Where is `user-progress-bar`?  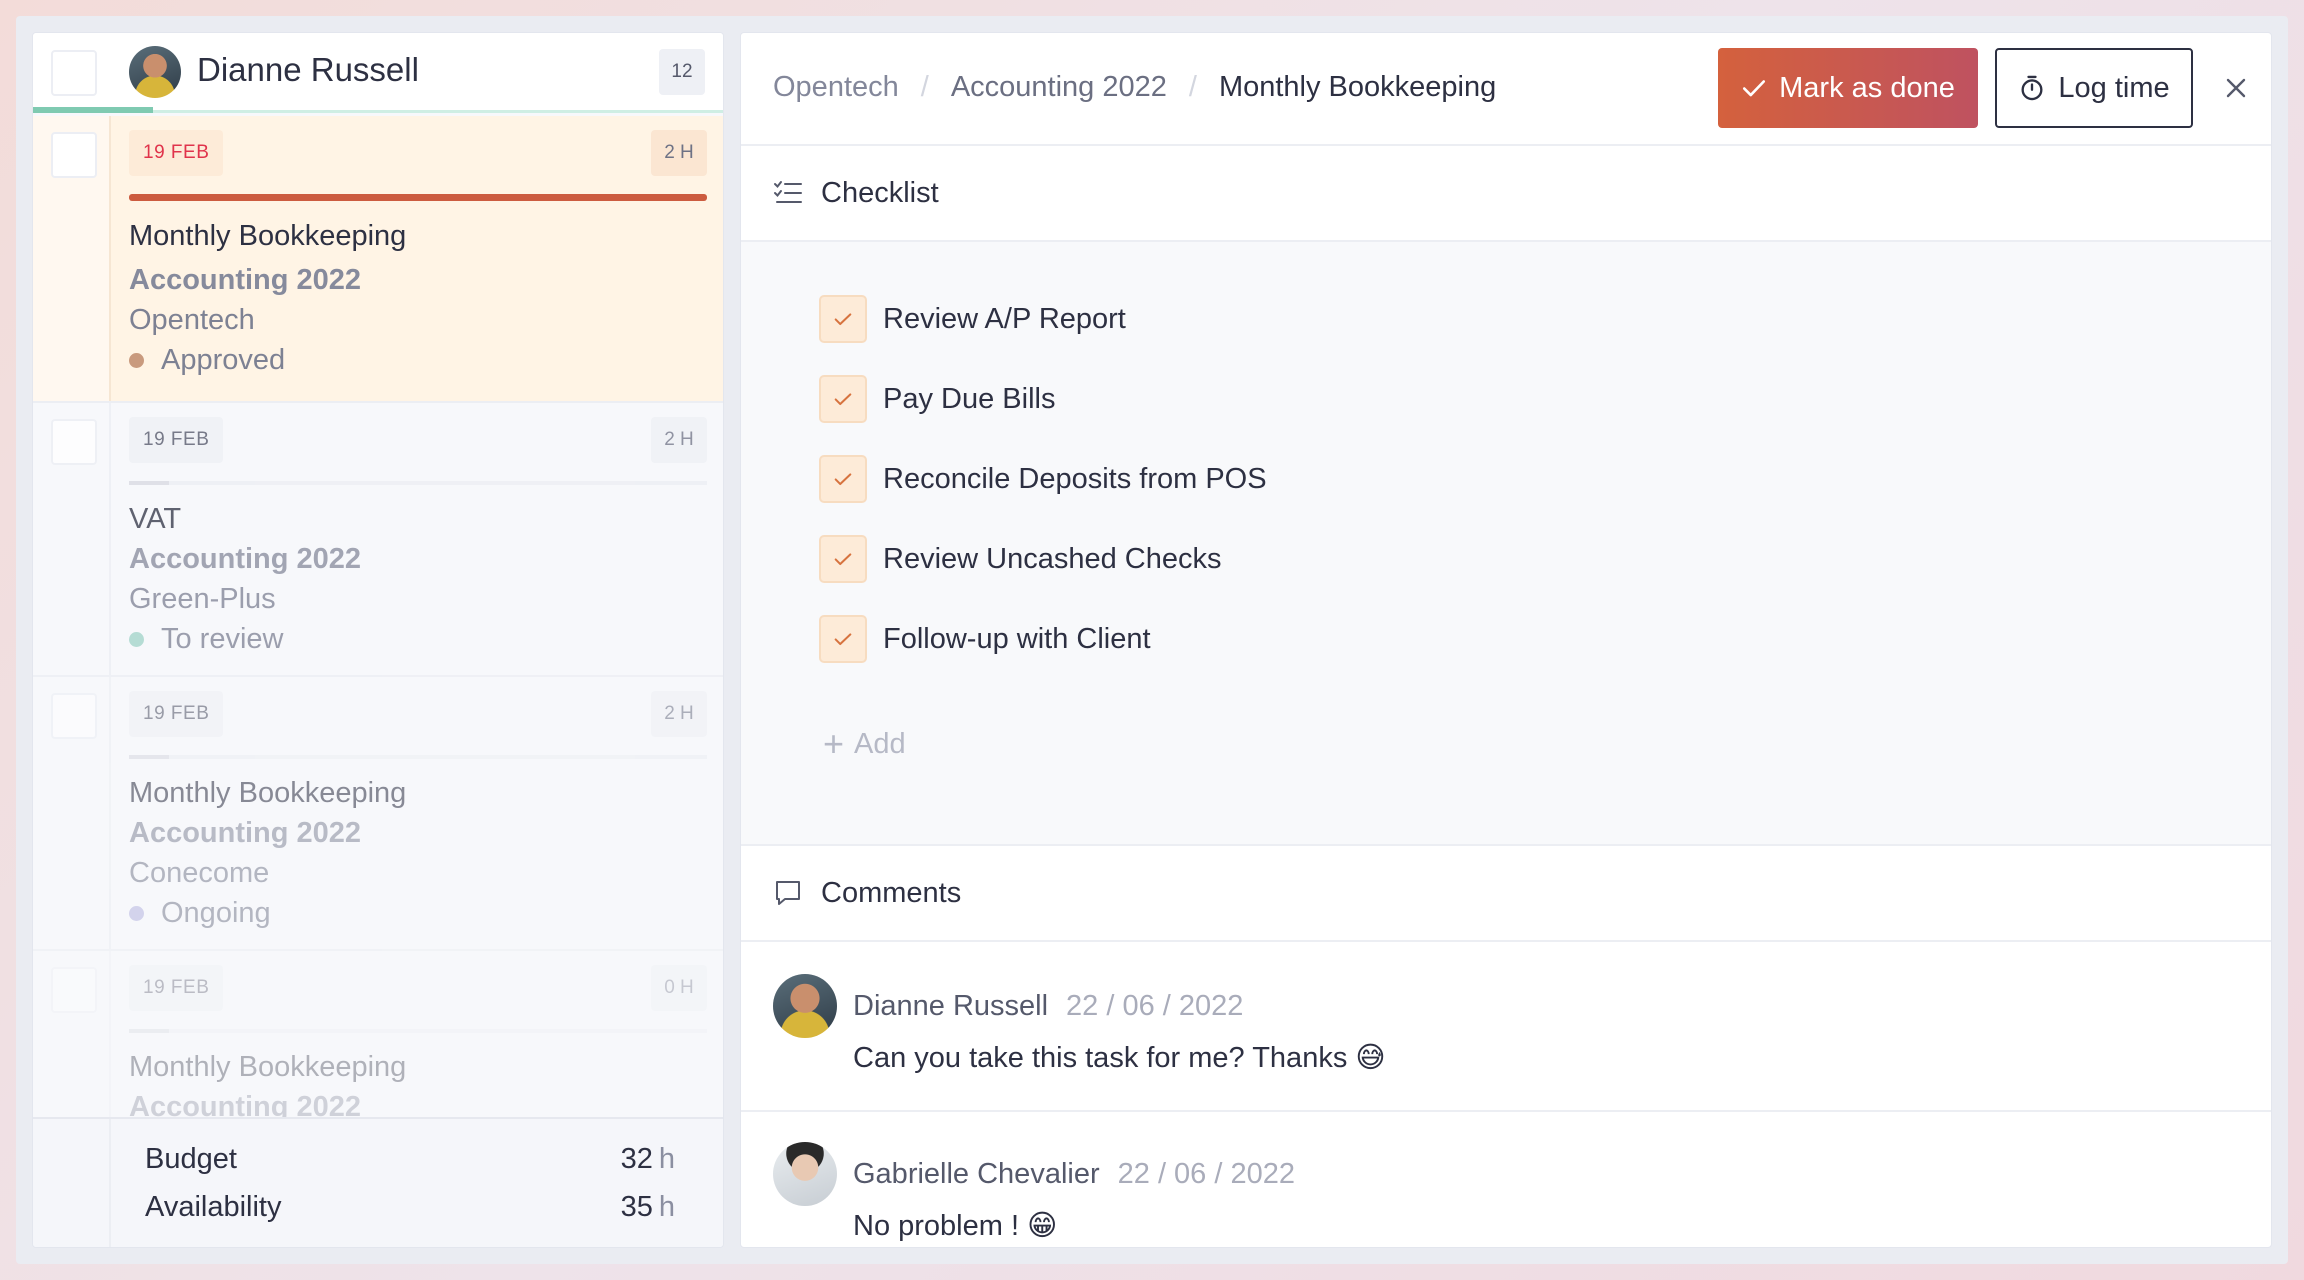
user-progress-bar is located at coordinates (93, 110).